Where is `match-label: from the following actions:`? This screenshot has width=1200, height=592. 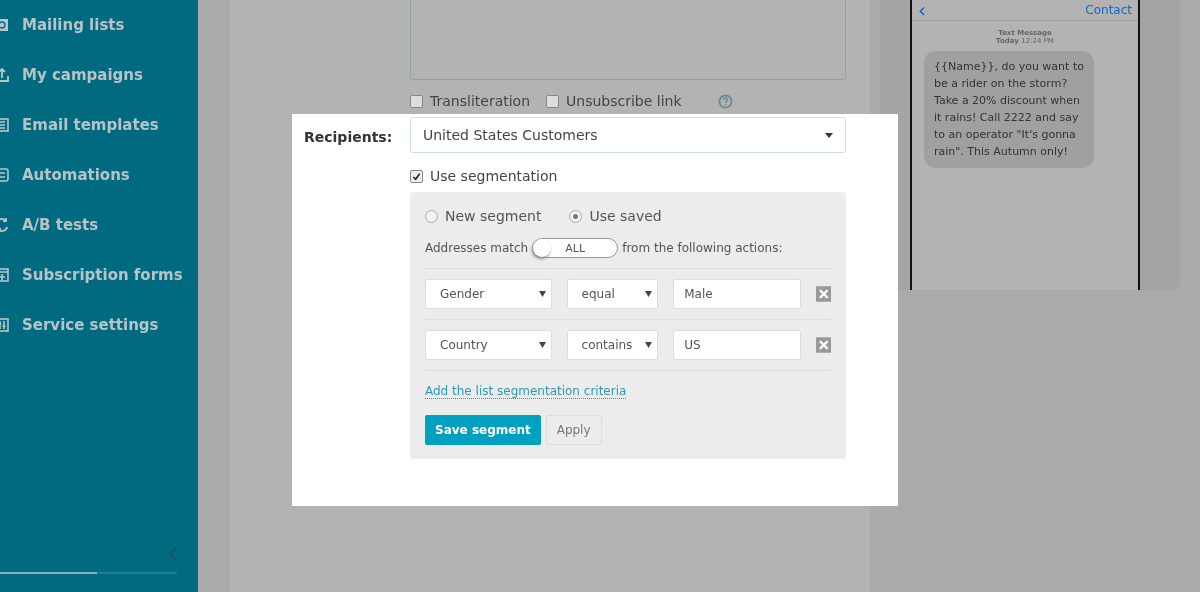 match-label: from the following actions: is located at coordinates (702, 248).